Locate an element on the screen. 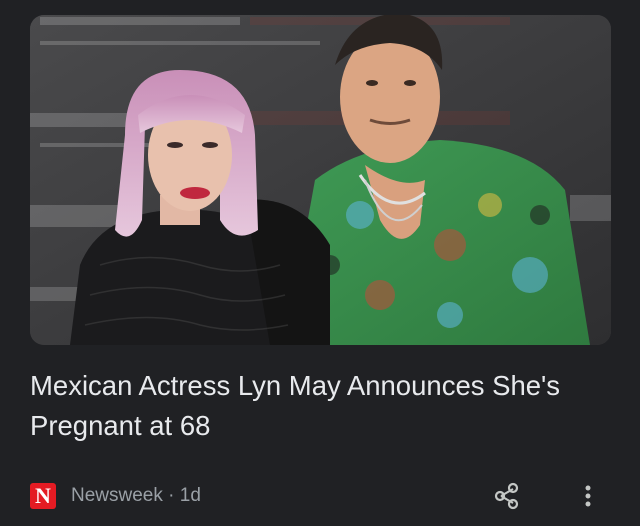  source-name: Newsweek is located at coordinates (117, 495).